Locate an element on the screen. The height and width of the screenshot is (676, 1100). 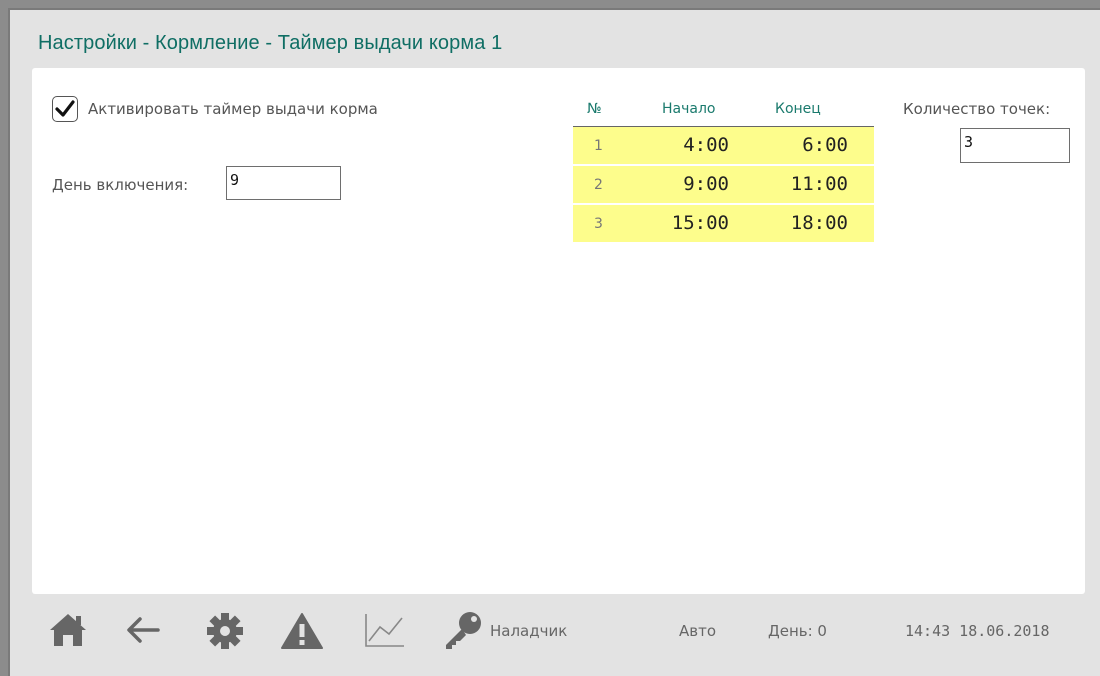
end-time-cell: 6:00 is located at coordinates (825, 145).